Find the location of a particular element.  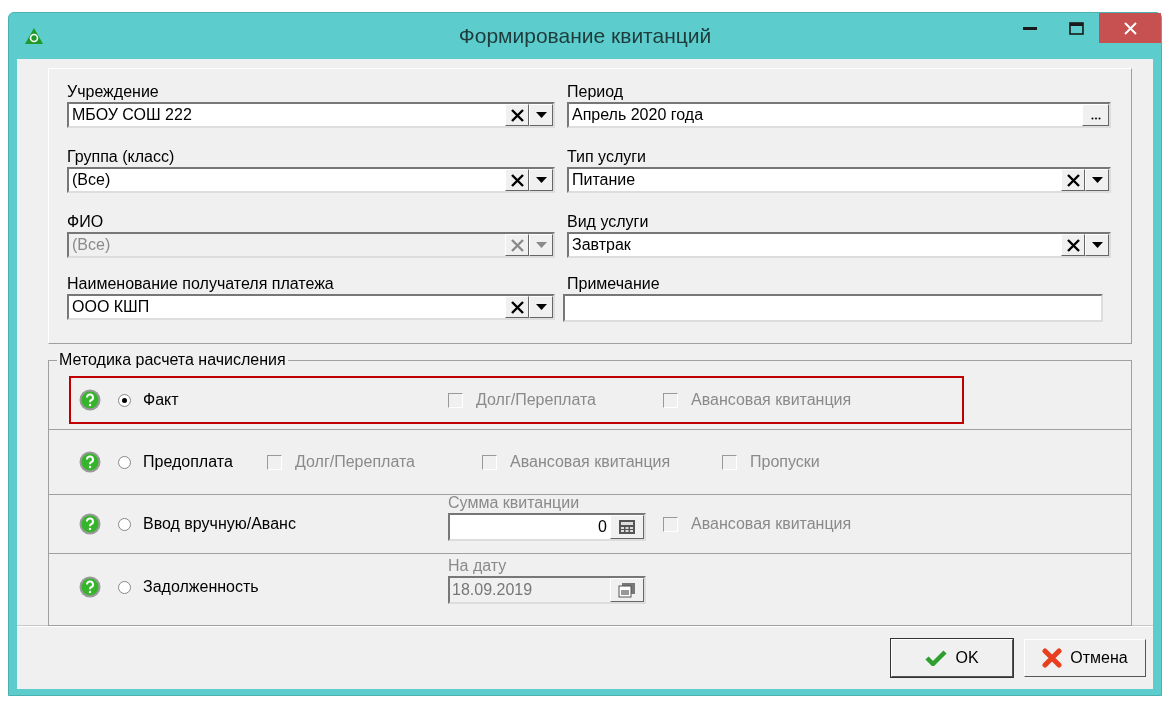

app-logo-icon is located at coordinates (34, 36).